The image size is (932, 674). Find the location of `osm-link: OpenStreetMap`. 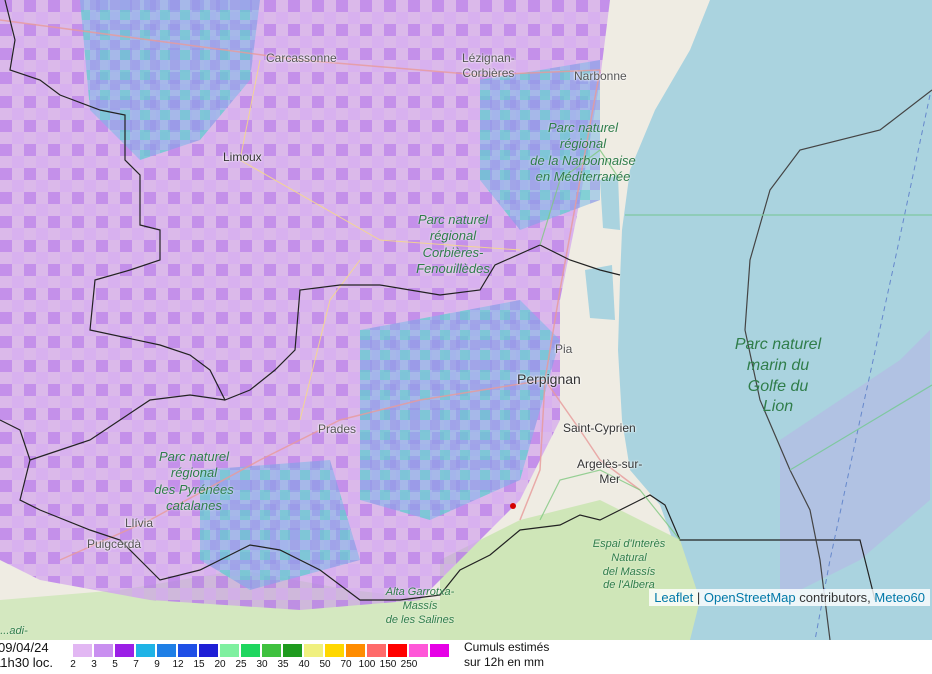

osm-link: OpenStreetMap is located at coordinates (750, 597).